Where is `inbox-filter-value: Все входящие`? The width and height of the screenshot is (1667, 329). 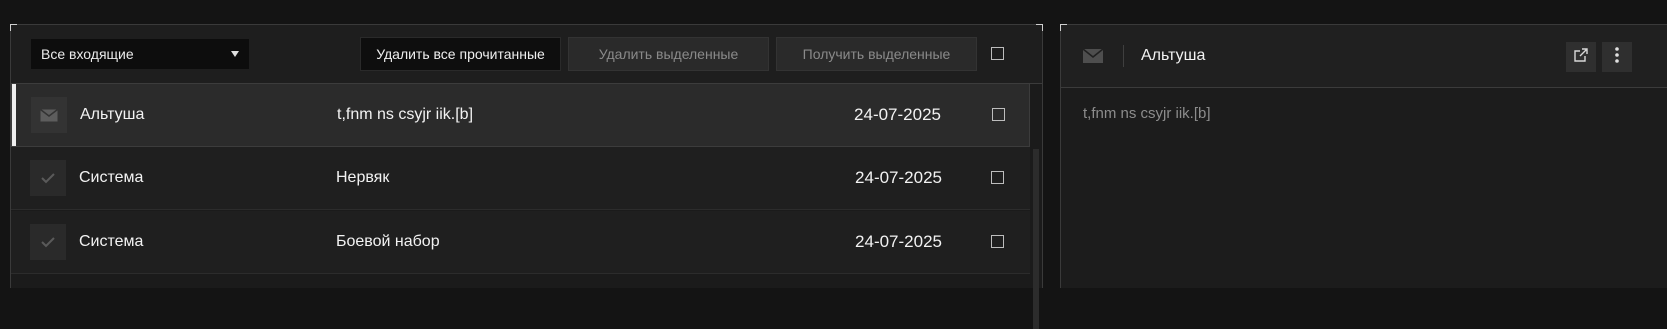
inbox-filter-value: Все входящие is located at coordinates (87, 54).